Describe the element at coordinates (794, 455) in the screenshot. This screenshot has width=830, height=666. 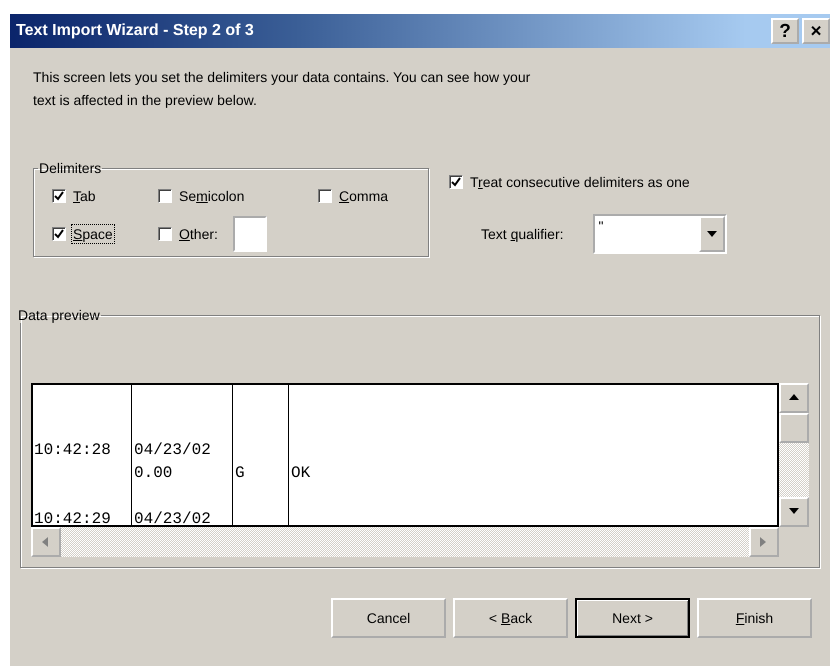
I see `vertical-scrollbar` at that location.